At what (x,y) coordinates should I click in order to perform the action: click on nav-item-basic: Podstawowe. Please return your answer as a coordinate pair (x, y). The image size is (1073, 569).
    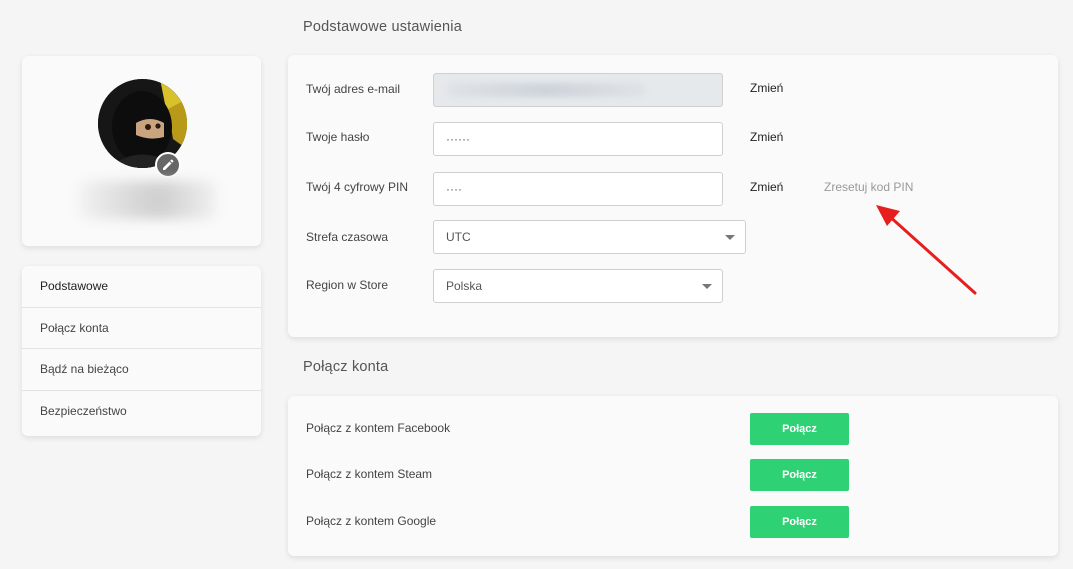
    Looking at the image, I should click on (141, 287).